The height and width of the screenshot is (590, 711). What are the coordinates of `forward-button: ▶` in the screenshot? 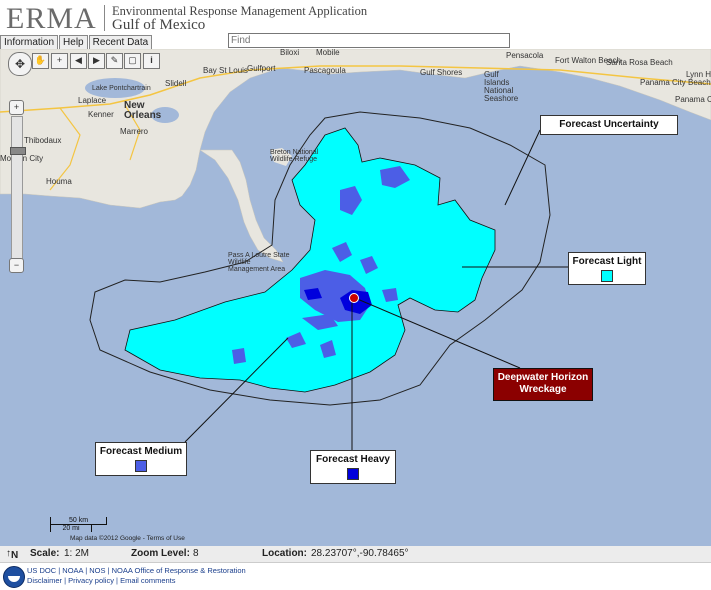 It's located at (96, 61).